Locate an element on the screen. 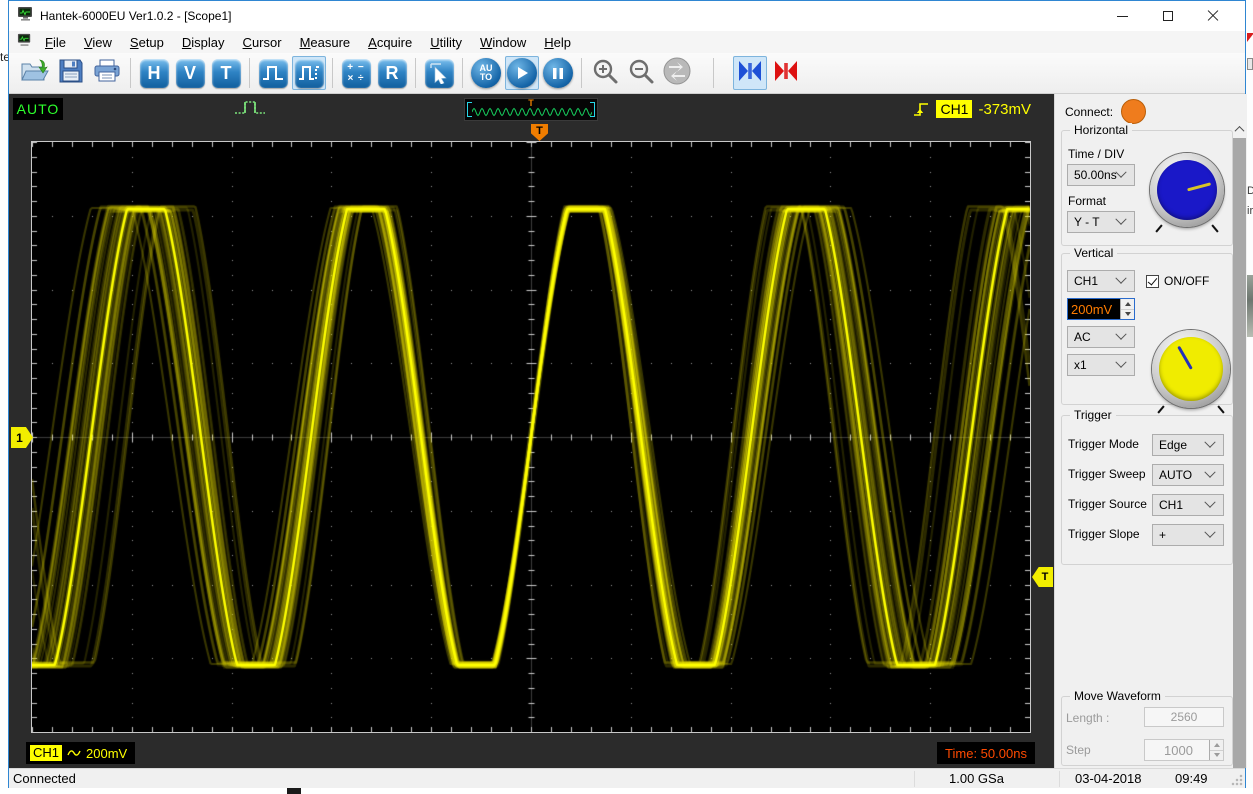 The width and height of the screenshot is (1253, 794). channel-select: CH1 is located at coordinates (1101, 281).